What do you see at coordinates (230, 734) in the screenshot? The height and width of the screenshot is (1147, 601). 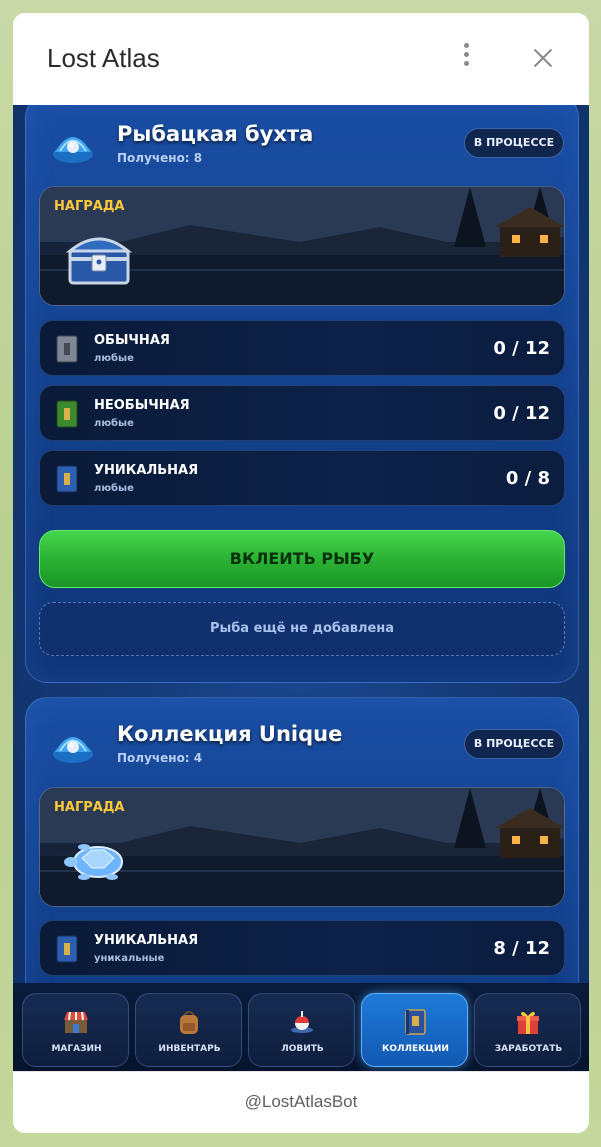 I see `collection-title: Коллекция Unique` at bounding box center [230, 734].